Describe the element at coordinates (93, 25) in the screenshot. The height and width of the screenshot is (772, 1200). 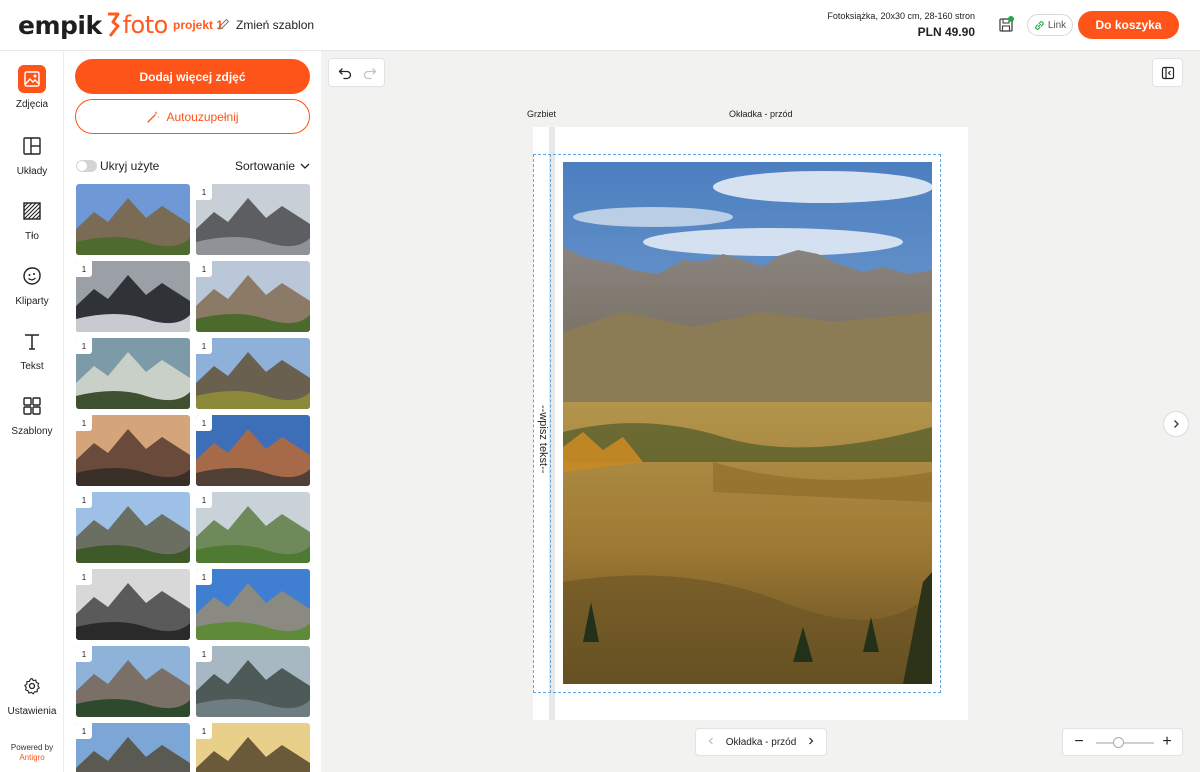
I see `empik-foto-logo: empik foto` at that location.